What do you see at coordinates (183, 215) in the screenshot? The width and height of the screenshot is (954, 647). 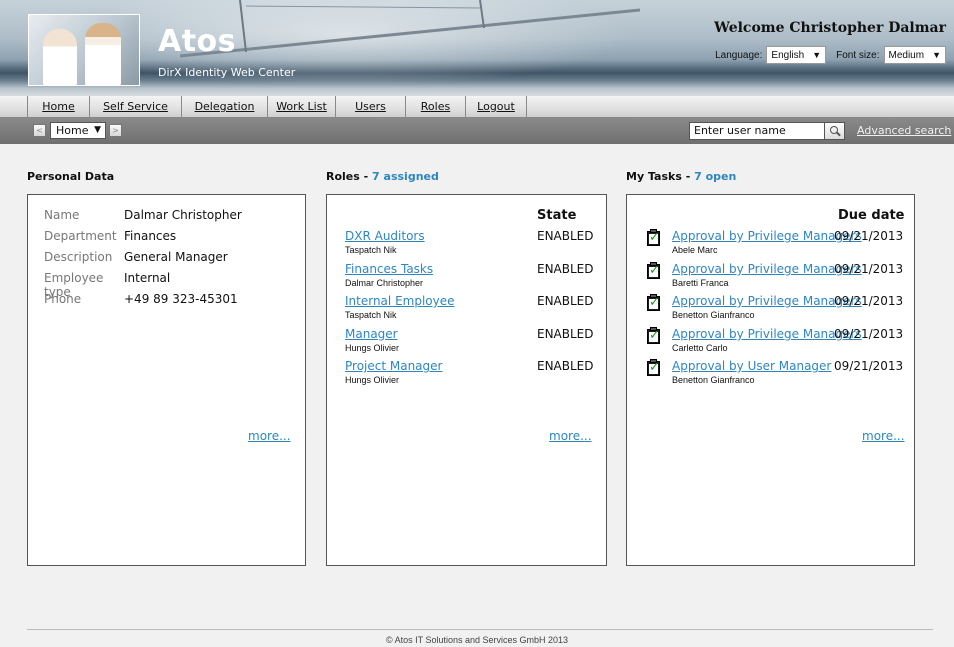 I see `field-value: Dalmar Christopher` at bounding box center [183, 215].